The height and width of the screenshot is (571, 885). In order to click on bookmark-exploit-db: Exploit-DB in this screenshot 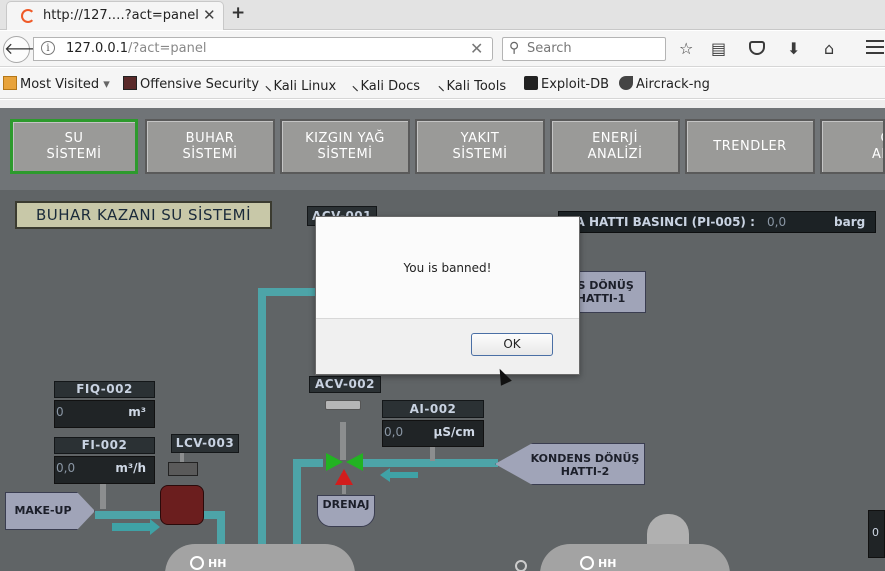, I will do `click(566, 84)`.